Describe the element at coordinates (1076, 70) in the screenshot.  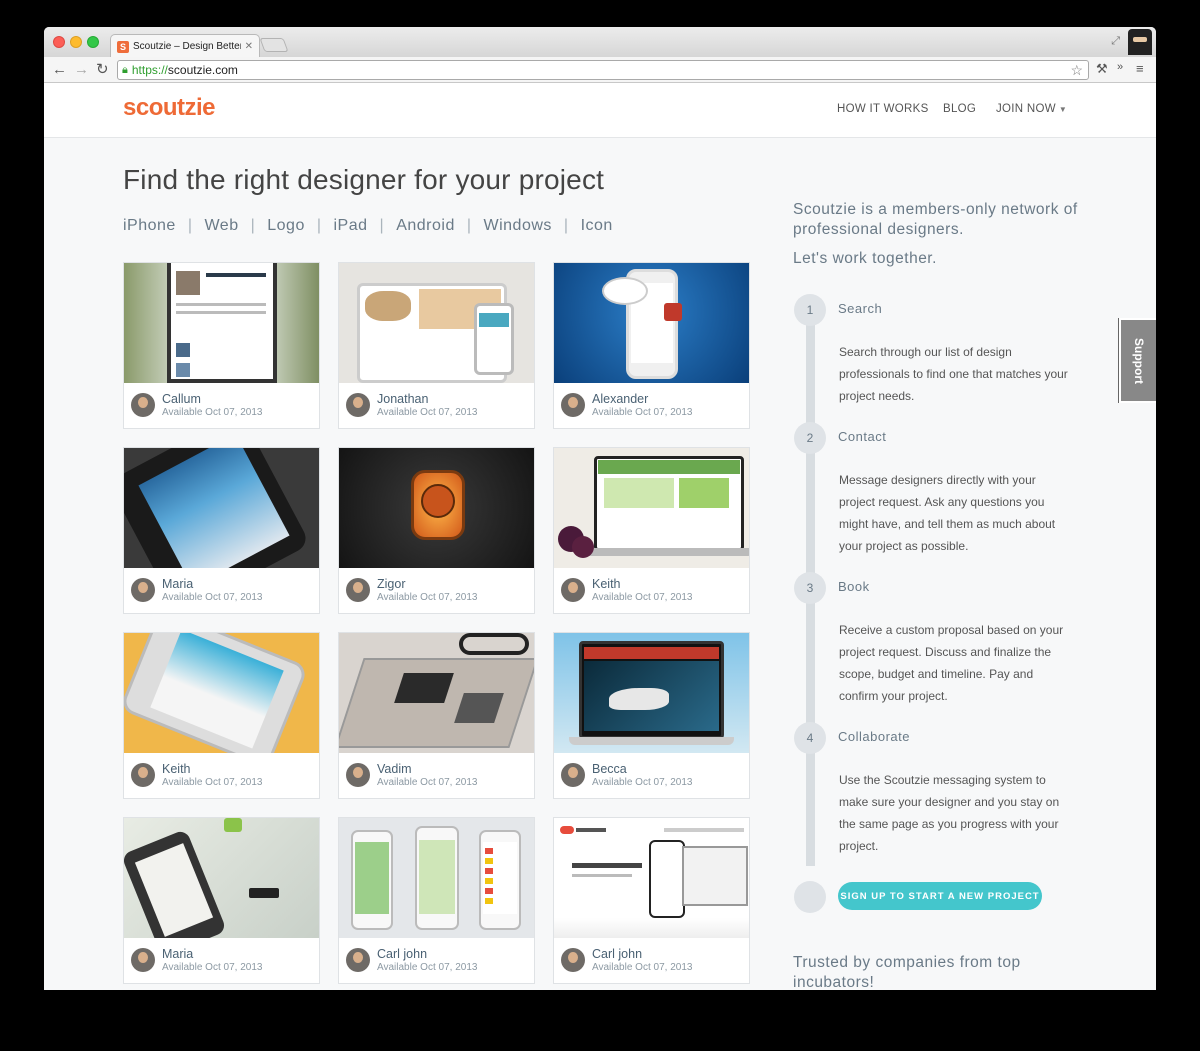
I see `bookmark-star-icon: ☆` at that location.